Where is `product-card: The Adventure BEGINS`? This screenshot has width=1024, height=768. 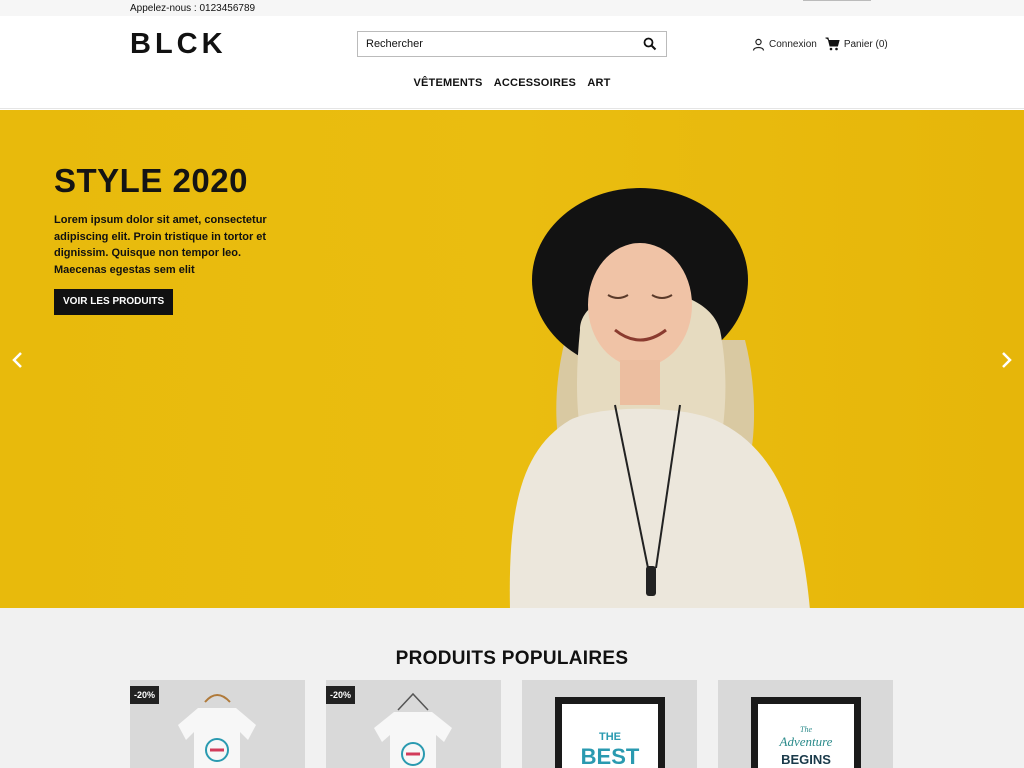 product-card: The Adventure BEGINS is located at coordinates (805, 724).